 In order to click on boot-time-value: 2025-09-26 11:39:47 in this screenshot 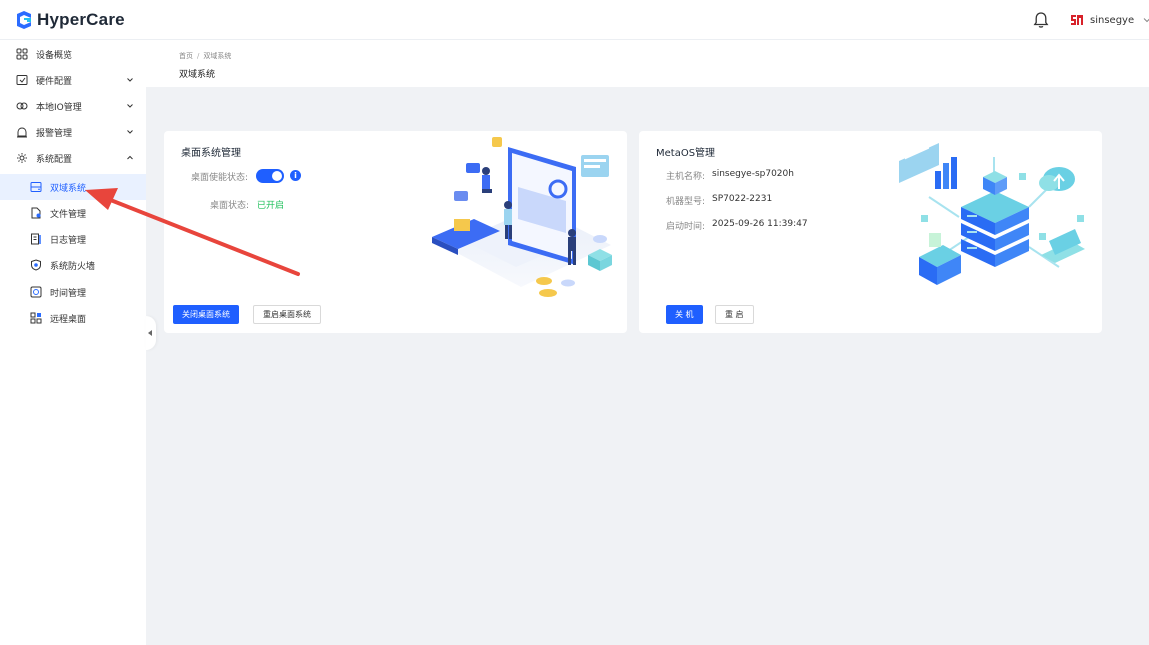, I will do `click(760, 224)`.